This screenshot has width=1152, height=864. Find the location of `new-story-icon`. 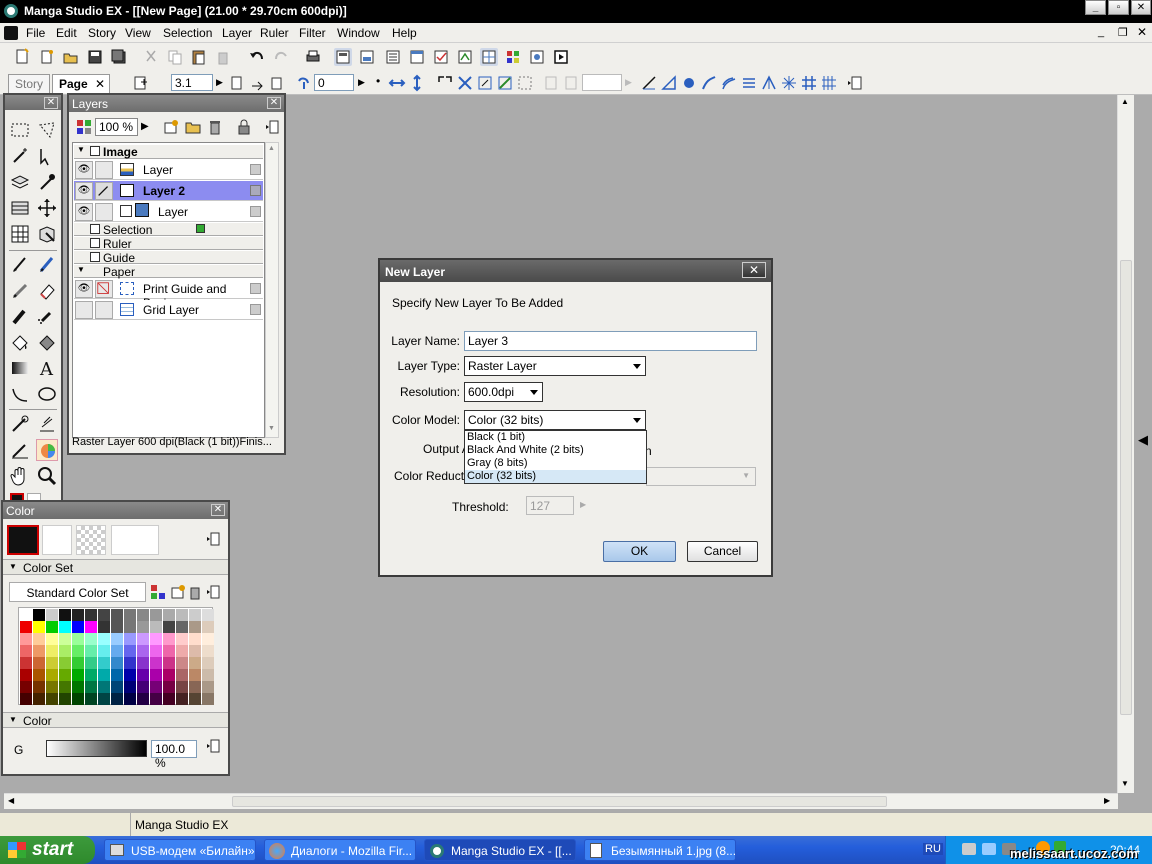

new-story-icon is located at coordinates (23, 57).